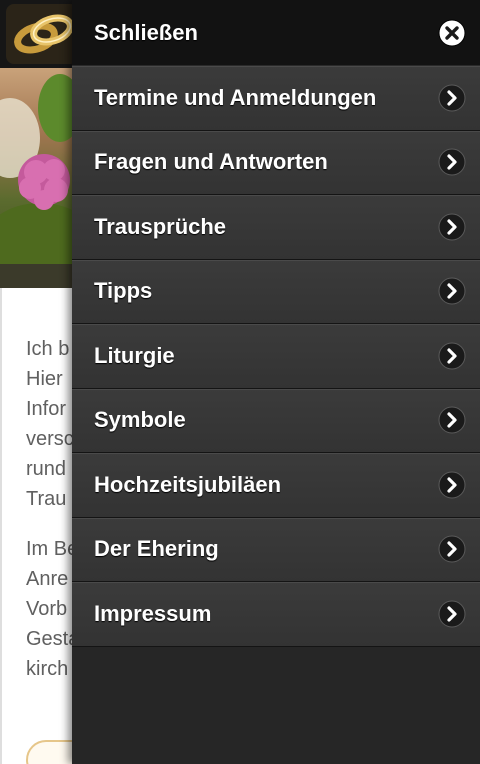  Describe the element at coordinates (47, 669) in the screenshot. I see `text-line: kirch` at that location.